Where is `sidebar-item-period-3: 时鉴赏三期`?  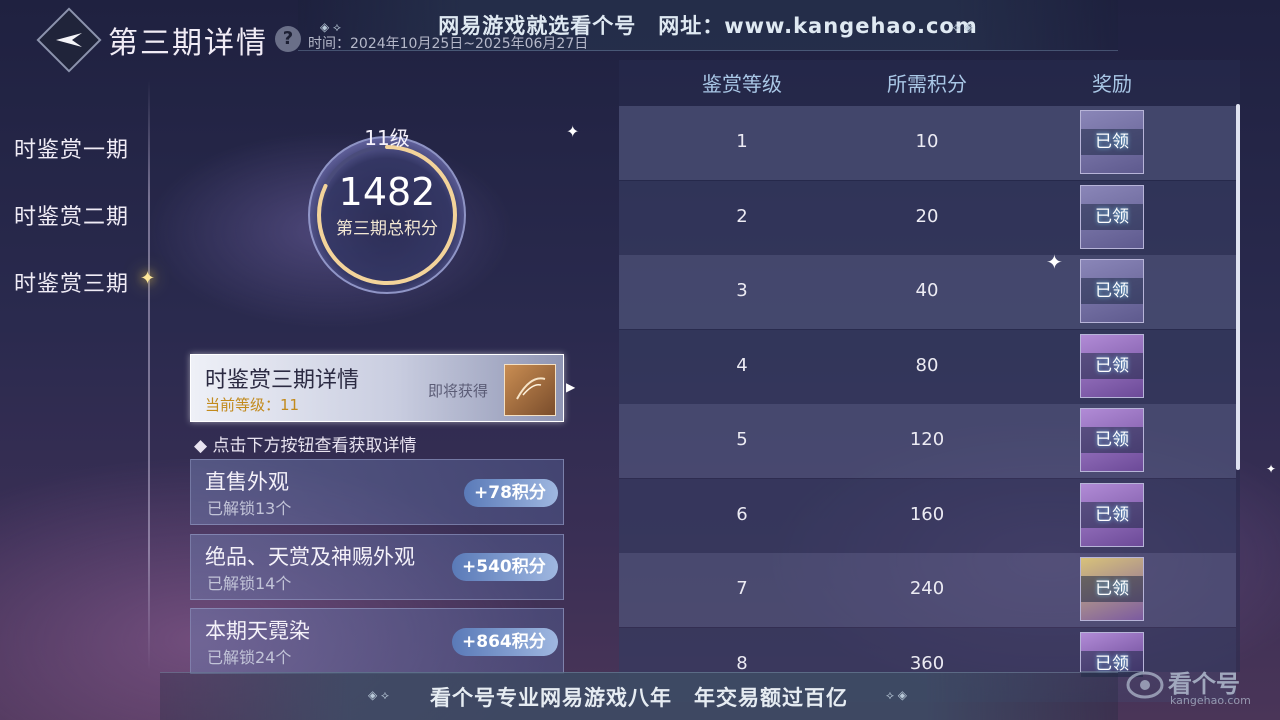
sidebar-item-period-3: 时鉴赏三期 is located at coordinates (71, 282).